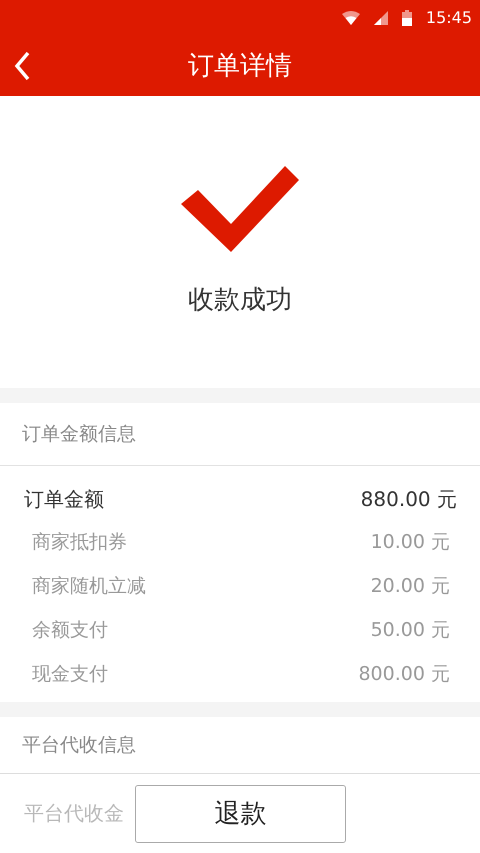 Image resolution: width=480 pixels, height=853 pixels. I want to click on amount-label: 余额支付, so click(70, 630).